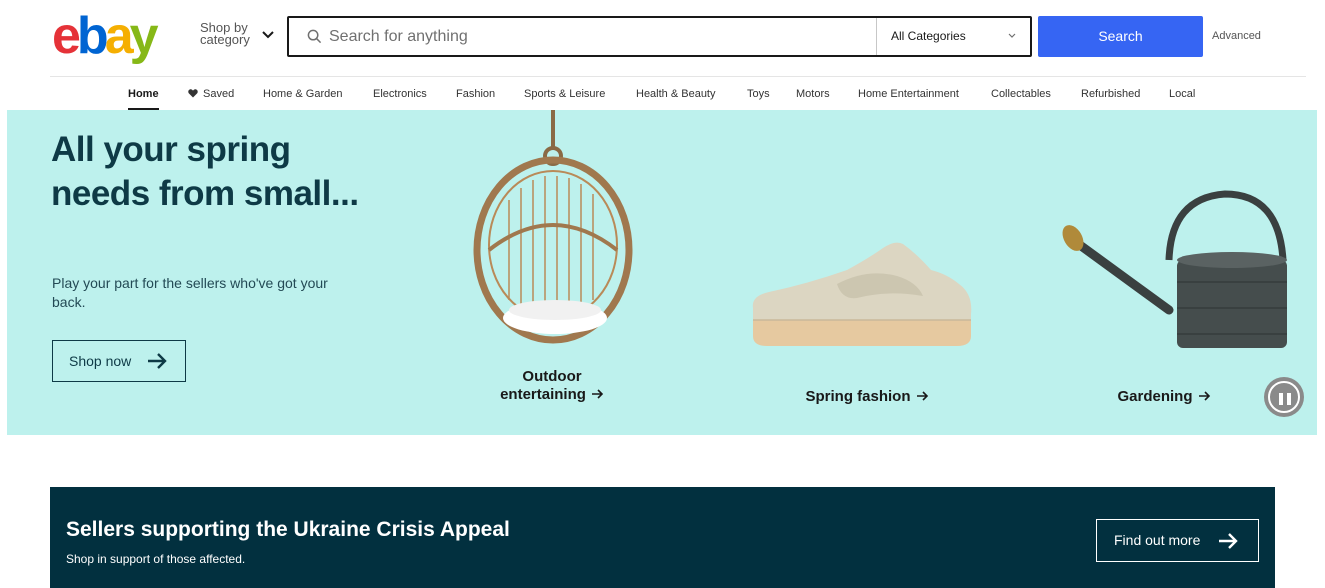 Image resolution: width=1325 pixels, height=588 pixels. What do you see at coordinates (156, 559) in the screenshot?
I see `banner-subtitle: Shop in support of those affected.` at bounding box center [156, 559].